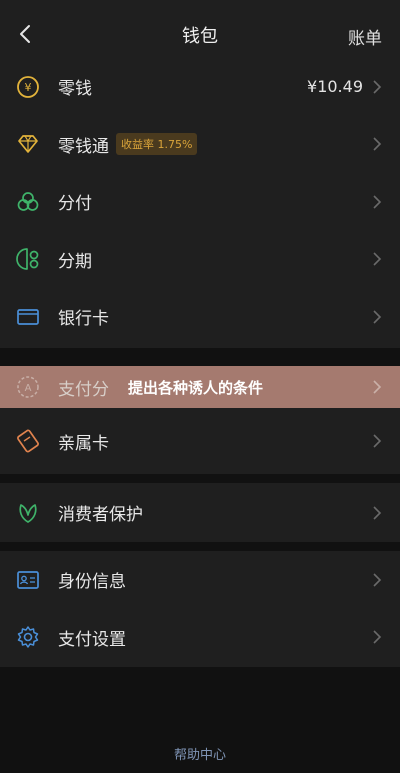  I want to click on balance-value: ¥10.49, so click(335, 87).